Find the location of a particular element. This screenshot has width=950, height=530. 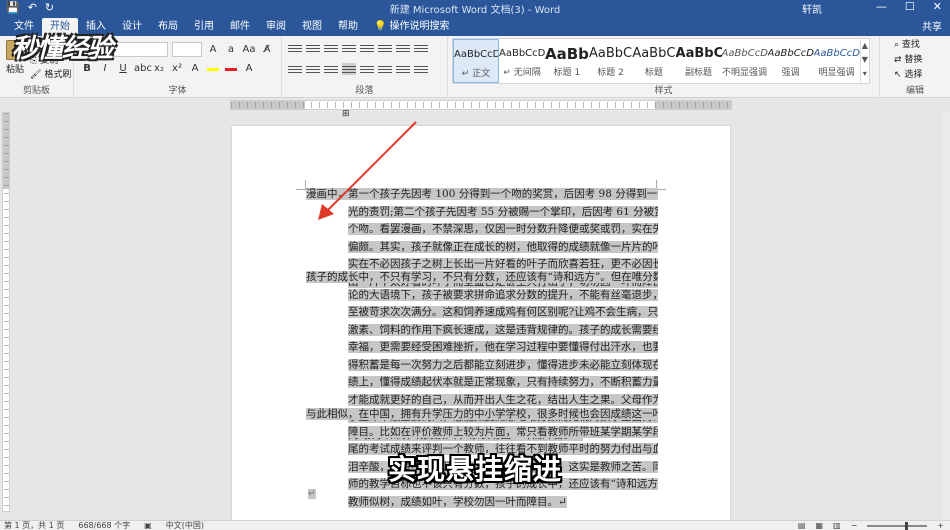

read-mode-icon: ▤ is located at coordinates (802, 525).